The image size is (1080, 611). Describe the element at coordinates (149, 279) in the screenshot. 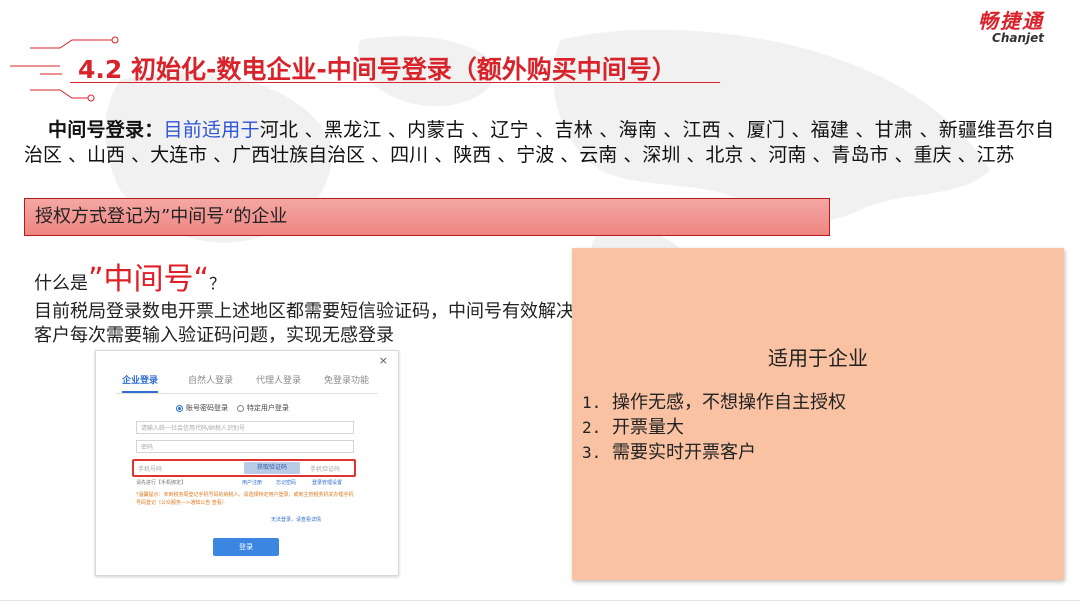

I see `question-term: ”中间号“` at that location.